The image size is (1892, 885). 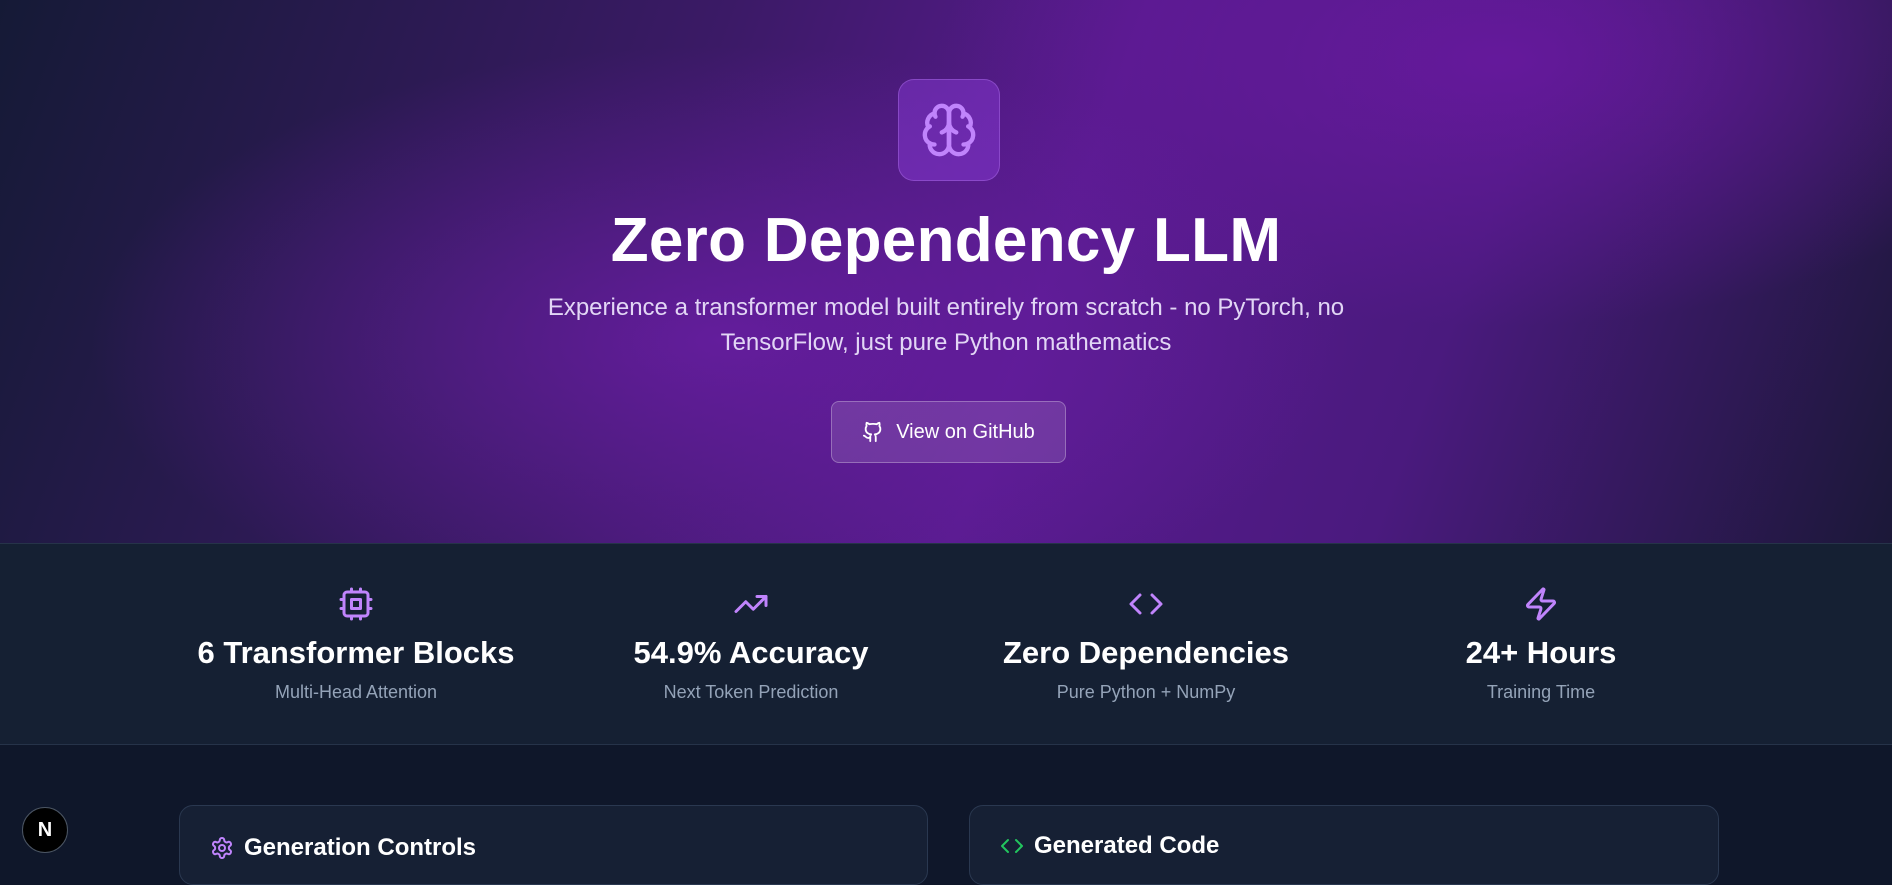 What do you see at coordinates (1541, 652) in the screenshot?
I see `stat-value: 24+ Hours` at bounding box center [1541, 652].